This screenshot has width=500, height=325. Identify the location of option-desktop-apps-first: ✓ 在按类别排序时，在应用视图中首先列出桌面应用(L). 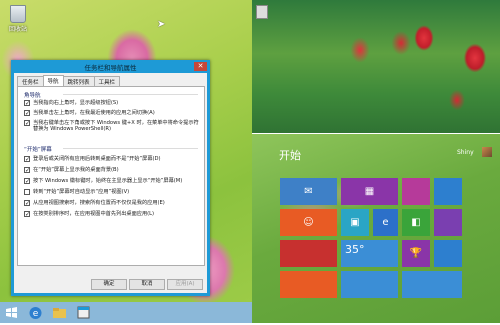
(112, 214).